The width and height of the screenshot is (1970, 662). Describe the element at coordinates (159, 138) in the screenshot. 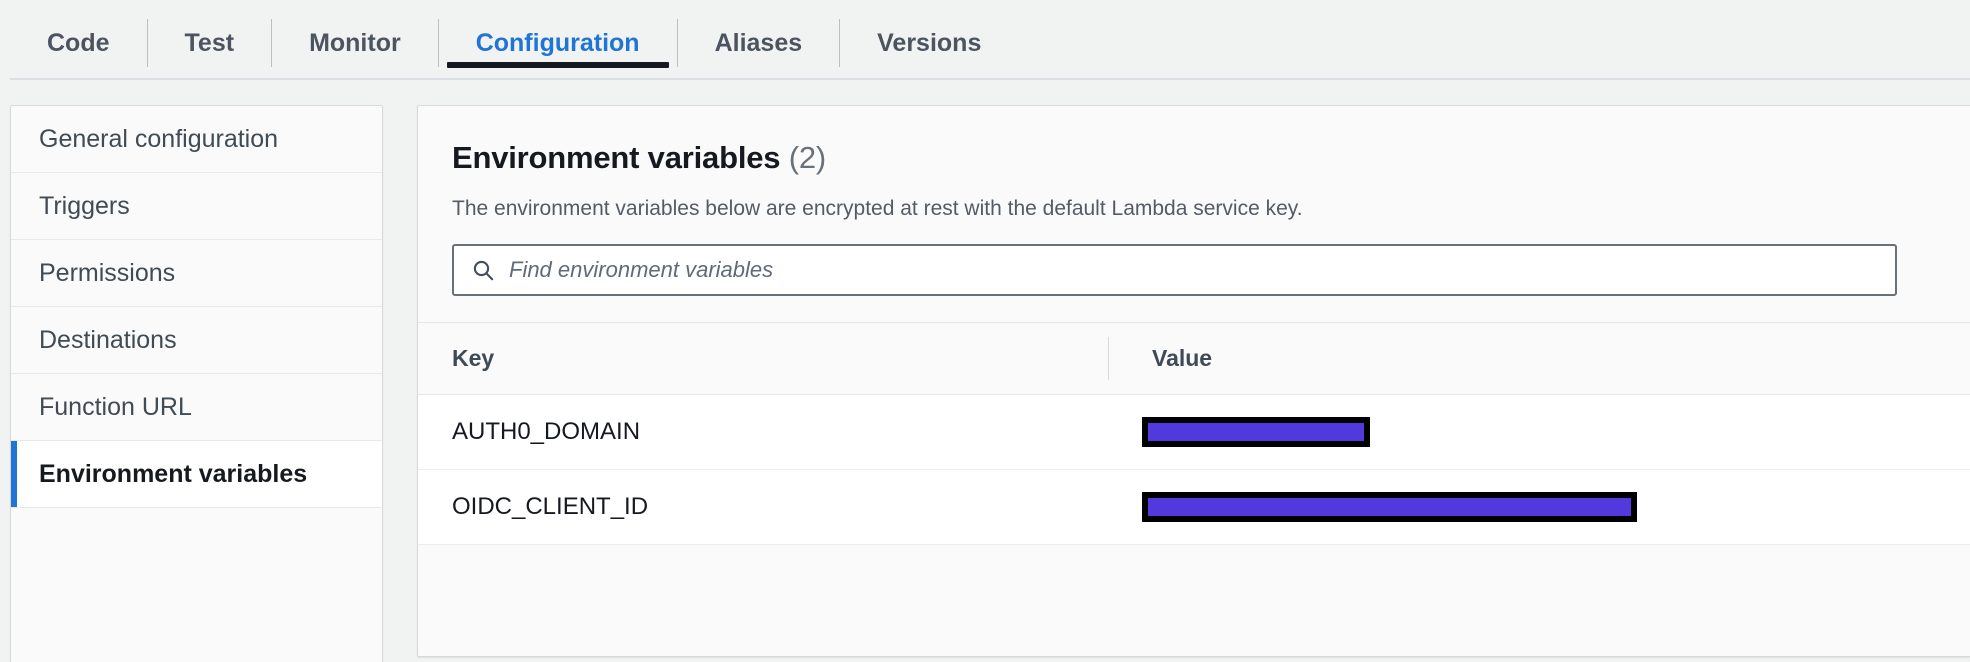

I see `sidebar-item-label: General configuration` at that location.